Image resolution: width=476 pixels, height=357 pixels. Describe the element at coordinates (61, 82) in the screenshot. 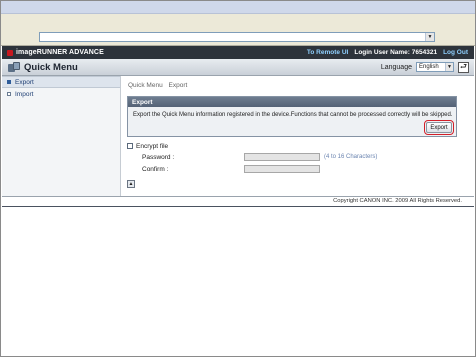

I see `sidebar-item-export: Export` at that location.